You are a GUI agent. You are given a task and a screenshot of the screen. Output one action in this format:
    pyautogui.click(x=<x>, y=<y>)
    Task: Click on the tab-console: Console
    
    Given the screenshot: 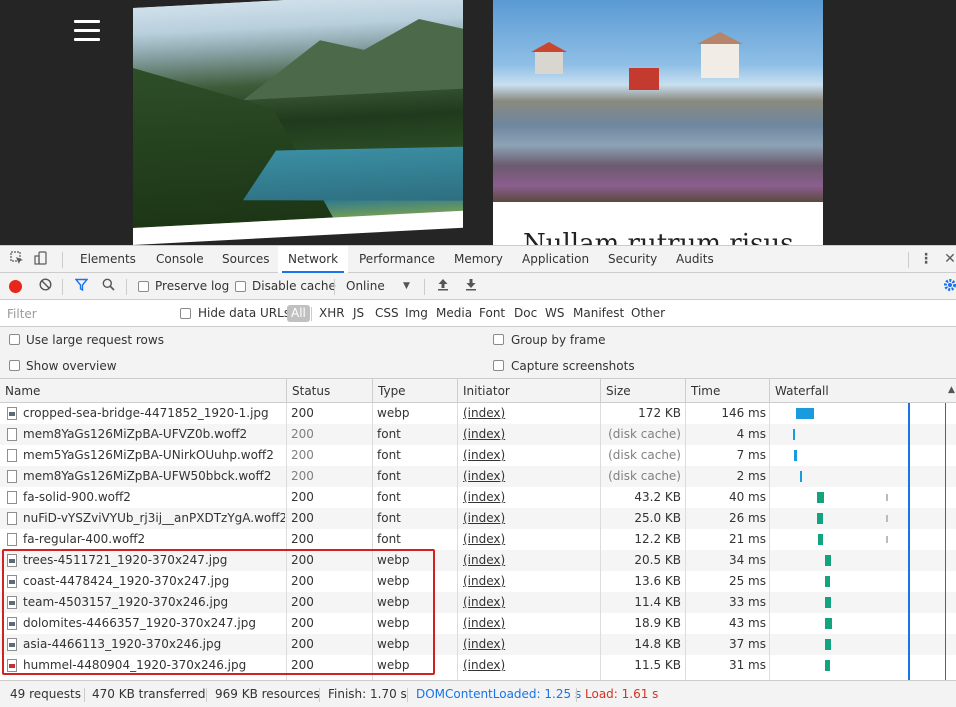 What is the action you would take?
    pyautogui.click(x=180, y=259)
    